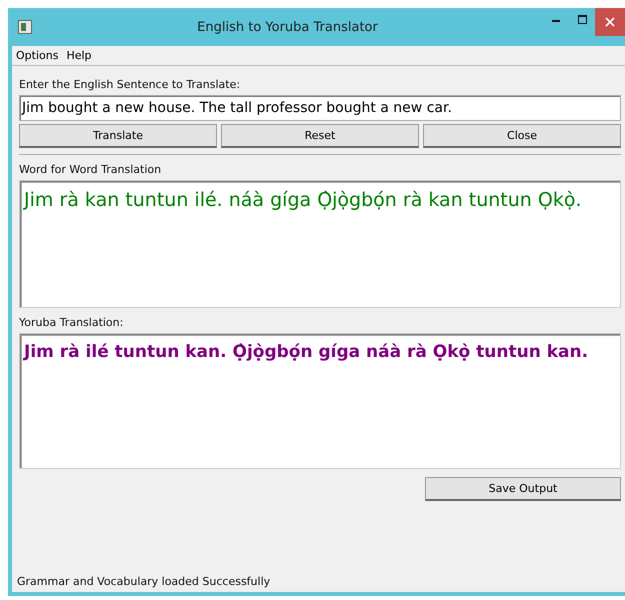 The width and height of the screenshot is (625, 600). Describe the element at coordinates (287, 27) in the screenshot. I see `window-title: English to Yoruba Translator` at that location.